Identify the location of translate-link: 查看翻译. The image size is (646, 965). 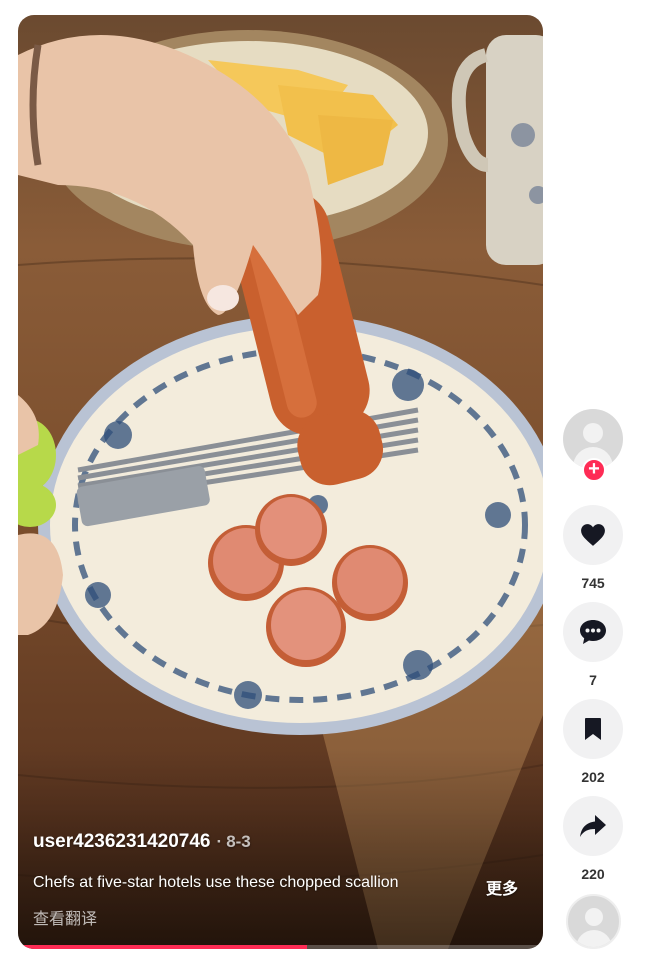
(65, 917).